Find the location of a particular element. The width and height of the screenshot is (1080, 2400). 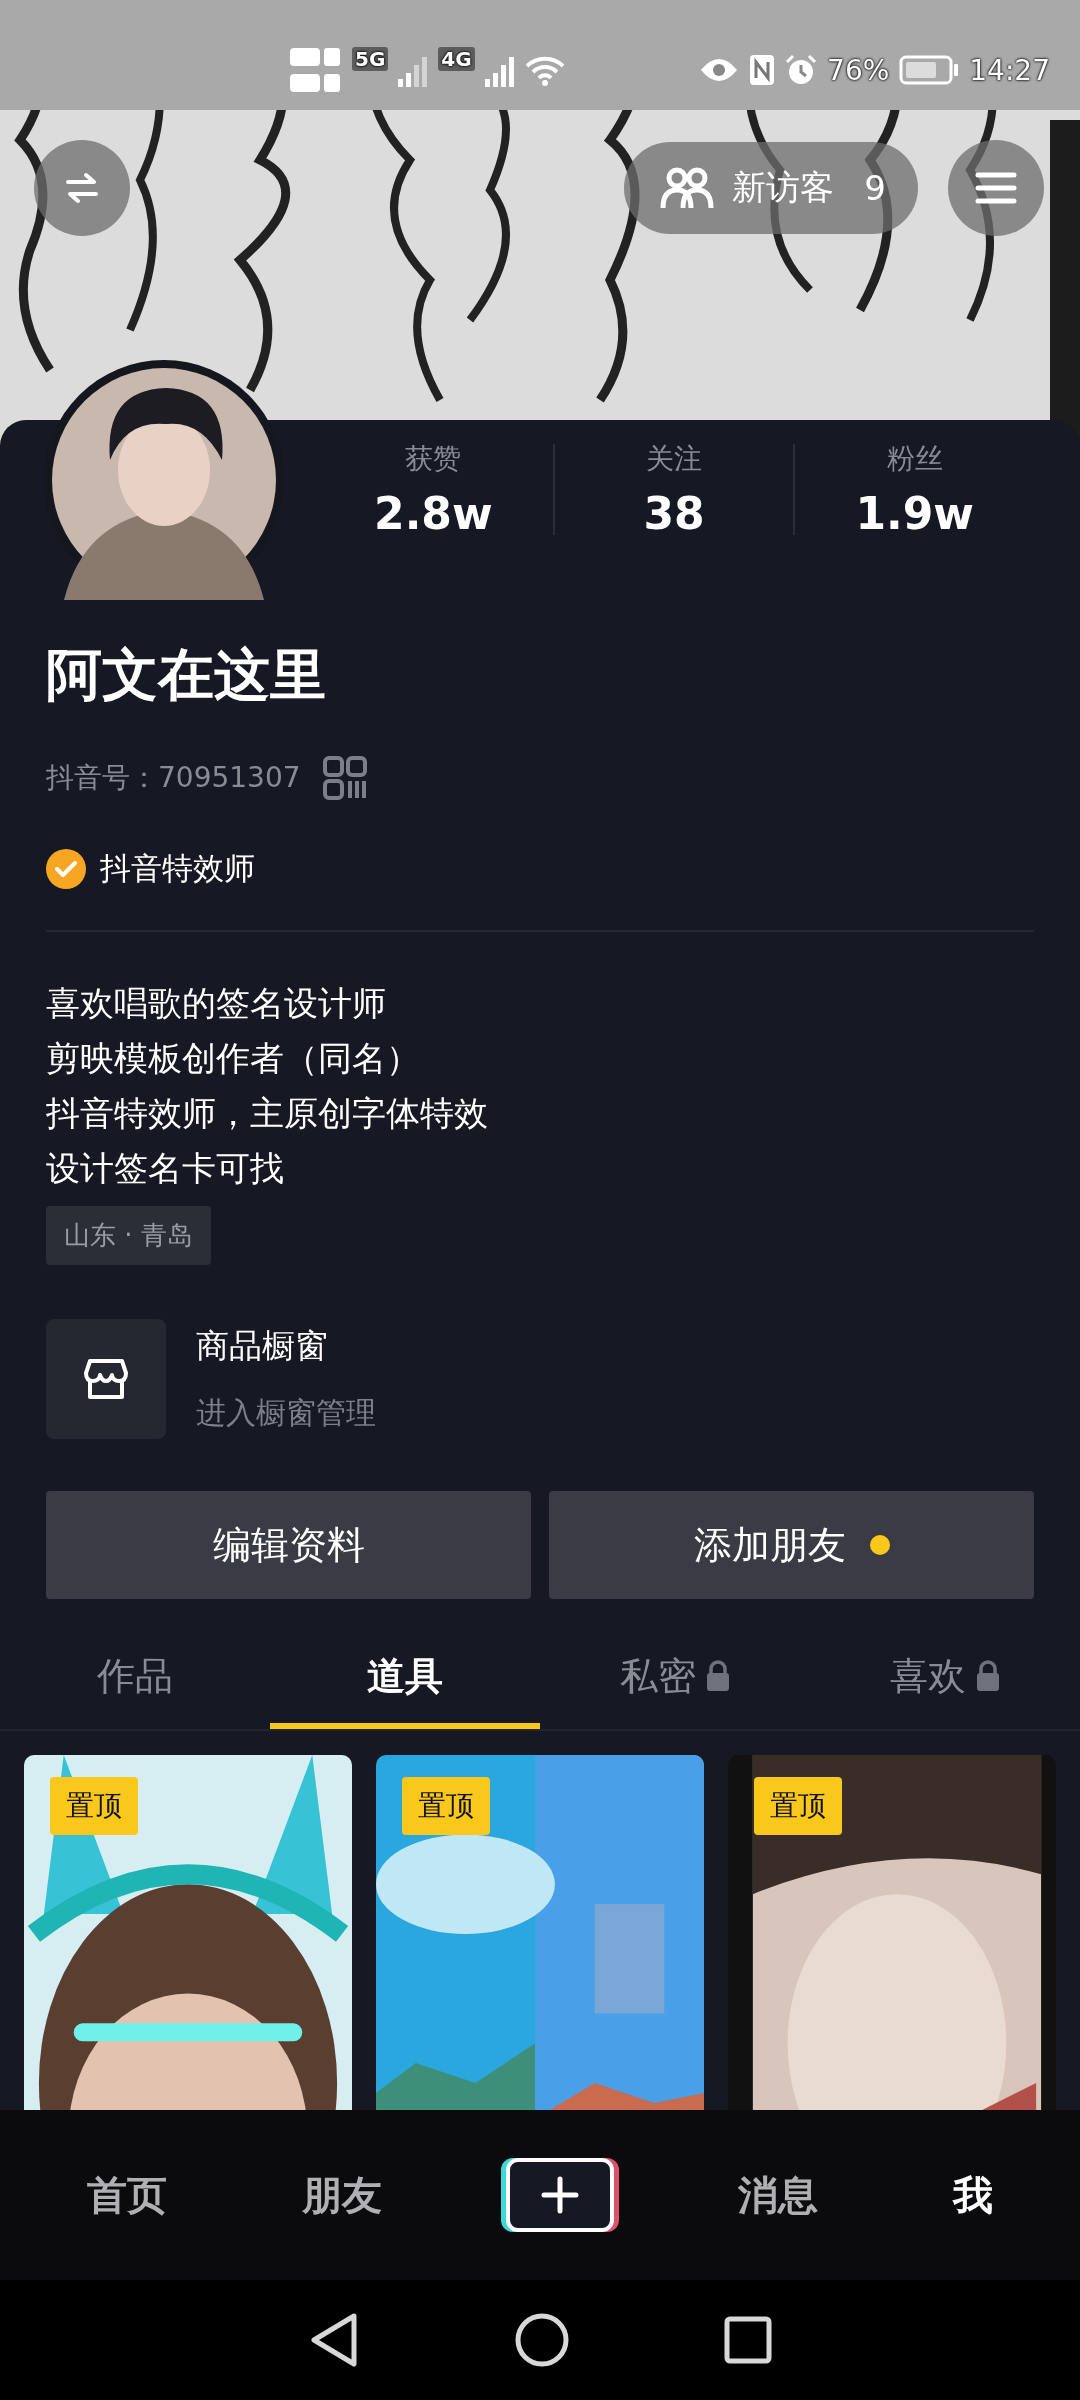

battery-icon is located at coordinates (929, 70).